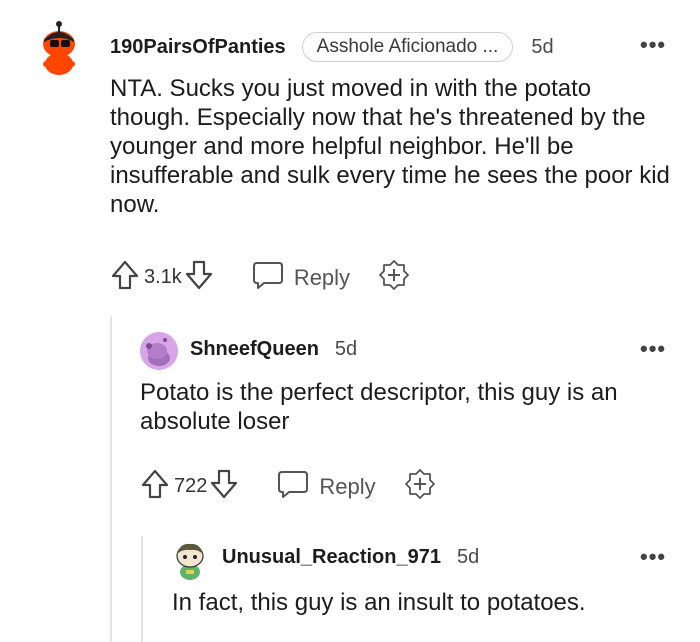  I want to click on username: Unusual_Reaction_971, so click(331, 557).